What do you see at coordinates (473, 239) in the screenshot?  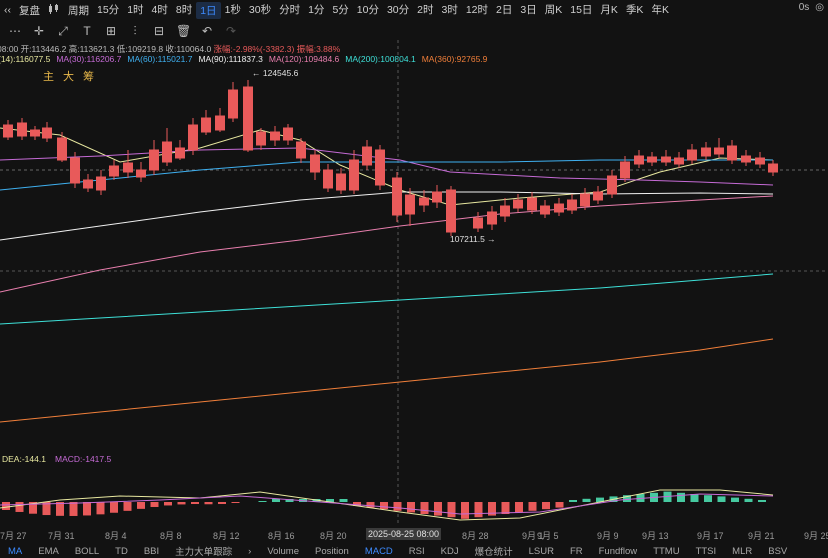 I see `low-annotation: 107211.5 →` at bounding box center [473, 239].